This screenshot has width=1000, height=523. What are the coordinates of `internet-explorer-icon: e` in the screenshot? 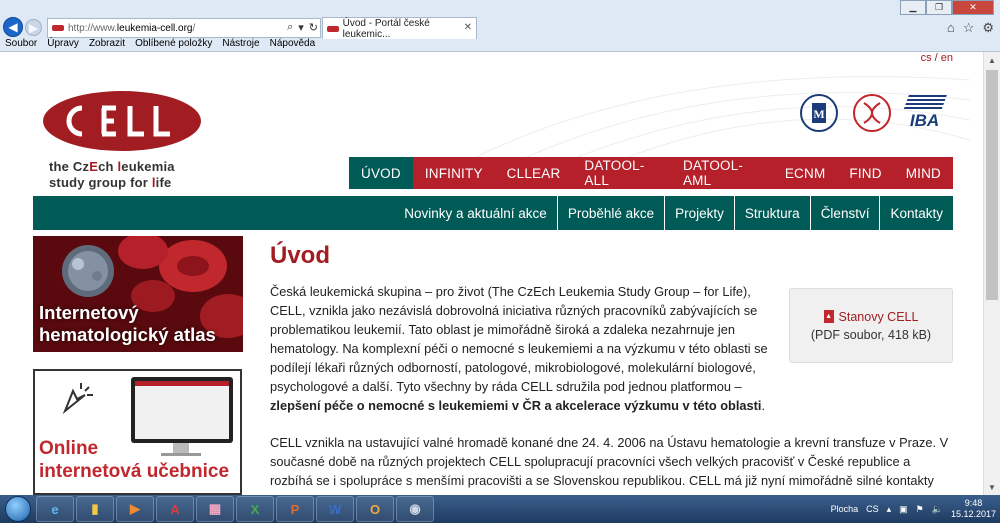 It's located at (55, 509).